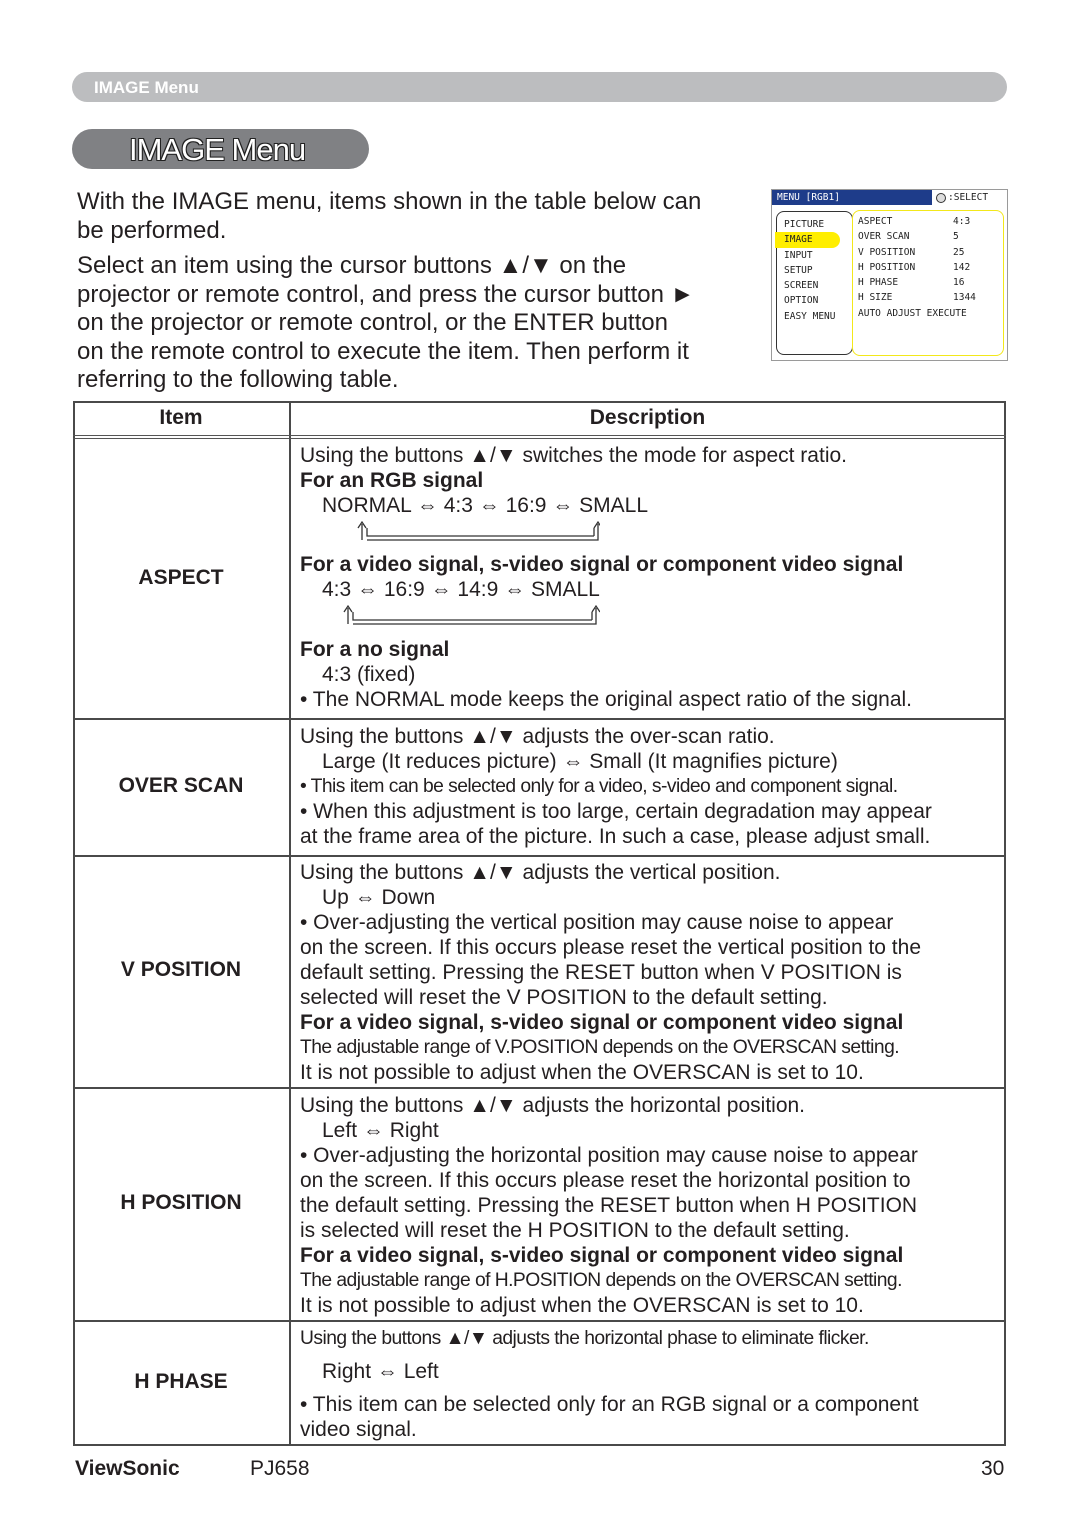 The height and width of the screenshot is (1532, 1080). I want to click on no-signal-value: 4:3 (fixed), so click(369, 674).